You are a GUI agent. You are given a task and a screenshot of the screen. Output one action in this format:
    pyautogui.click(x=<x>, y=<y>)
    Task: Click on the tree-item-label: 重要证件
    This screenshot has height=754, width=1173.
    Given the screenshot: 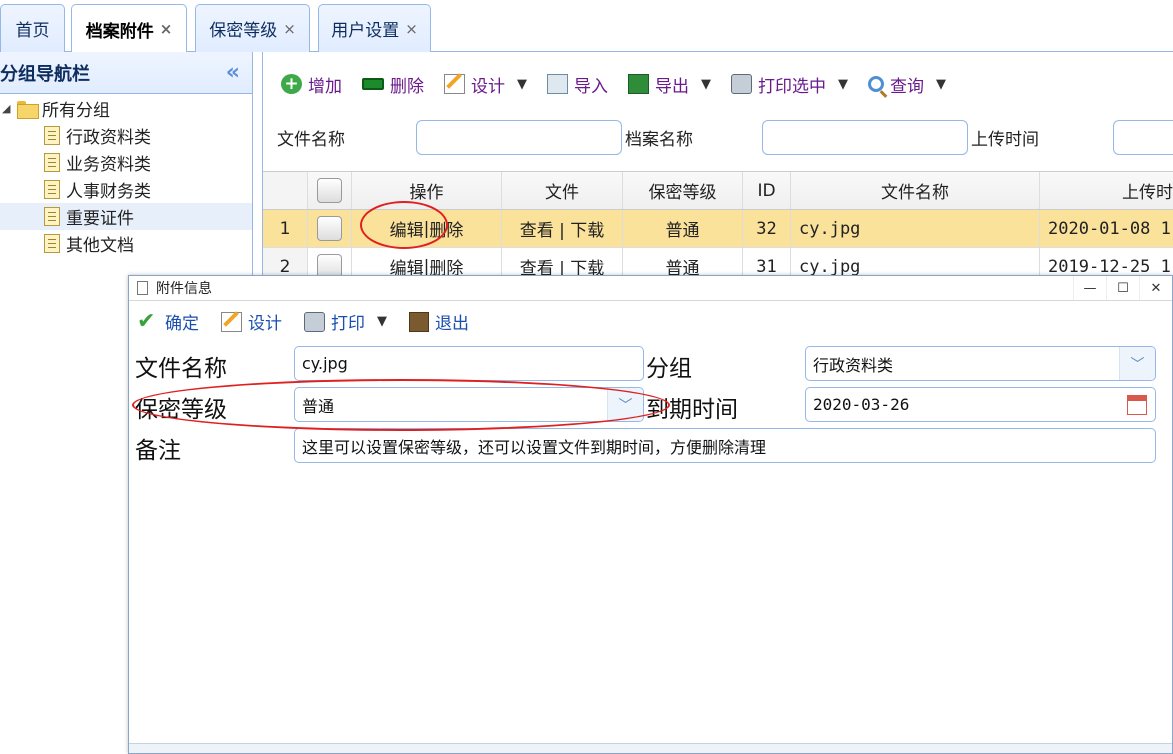 What is the action you would take?
    pyautogui.click(x=100, y=219)
    